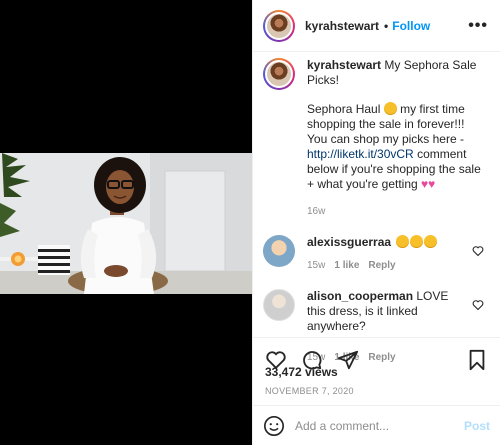  I want to click on hearts-emoji-icon: ♥♥, so click(428, 184).